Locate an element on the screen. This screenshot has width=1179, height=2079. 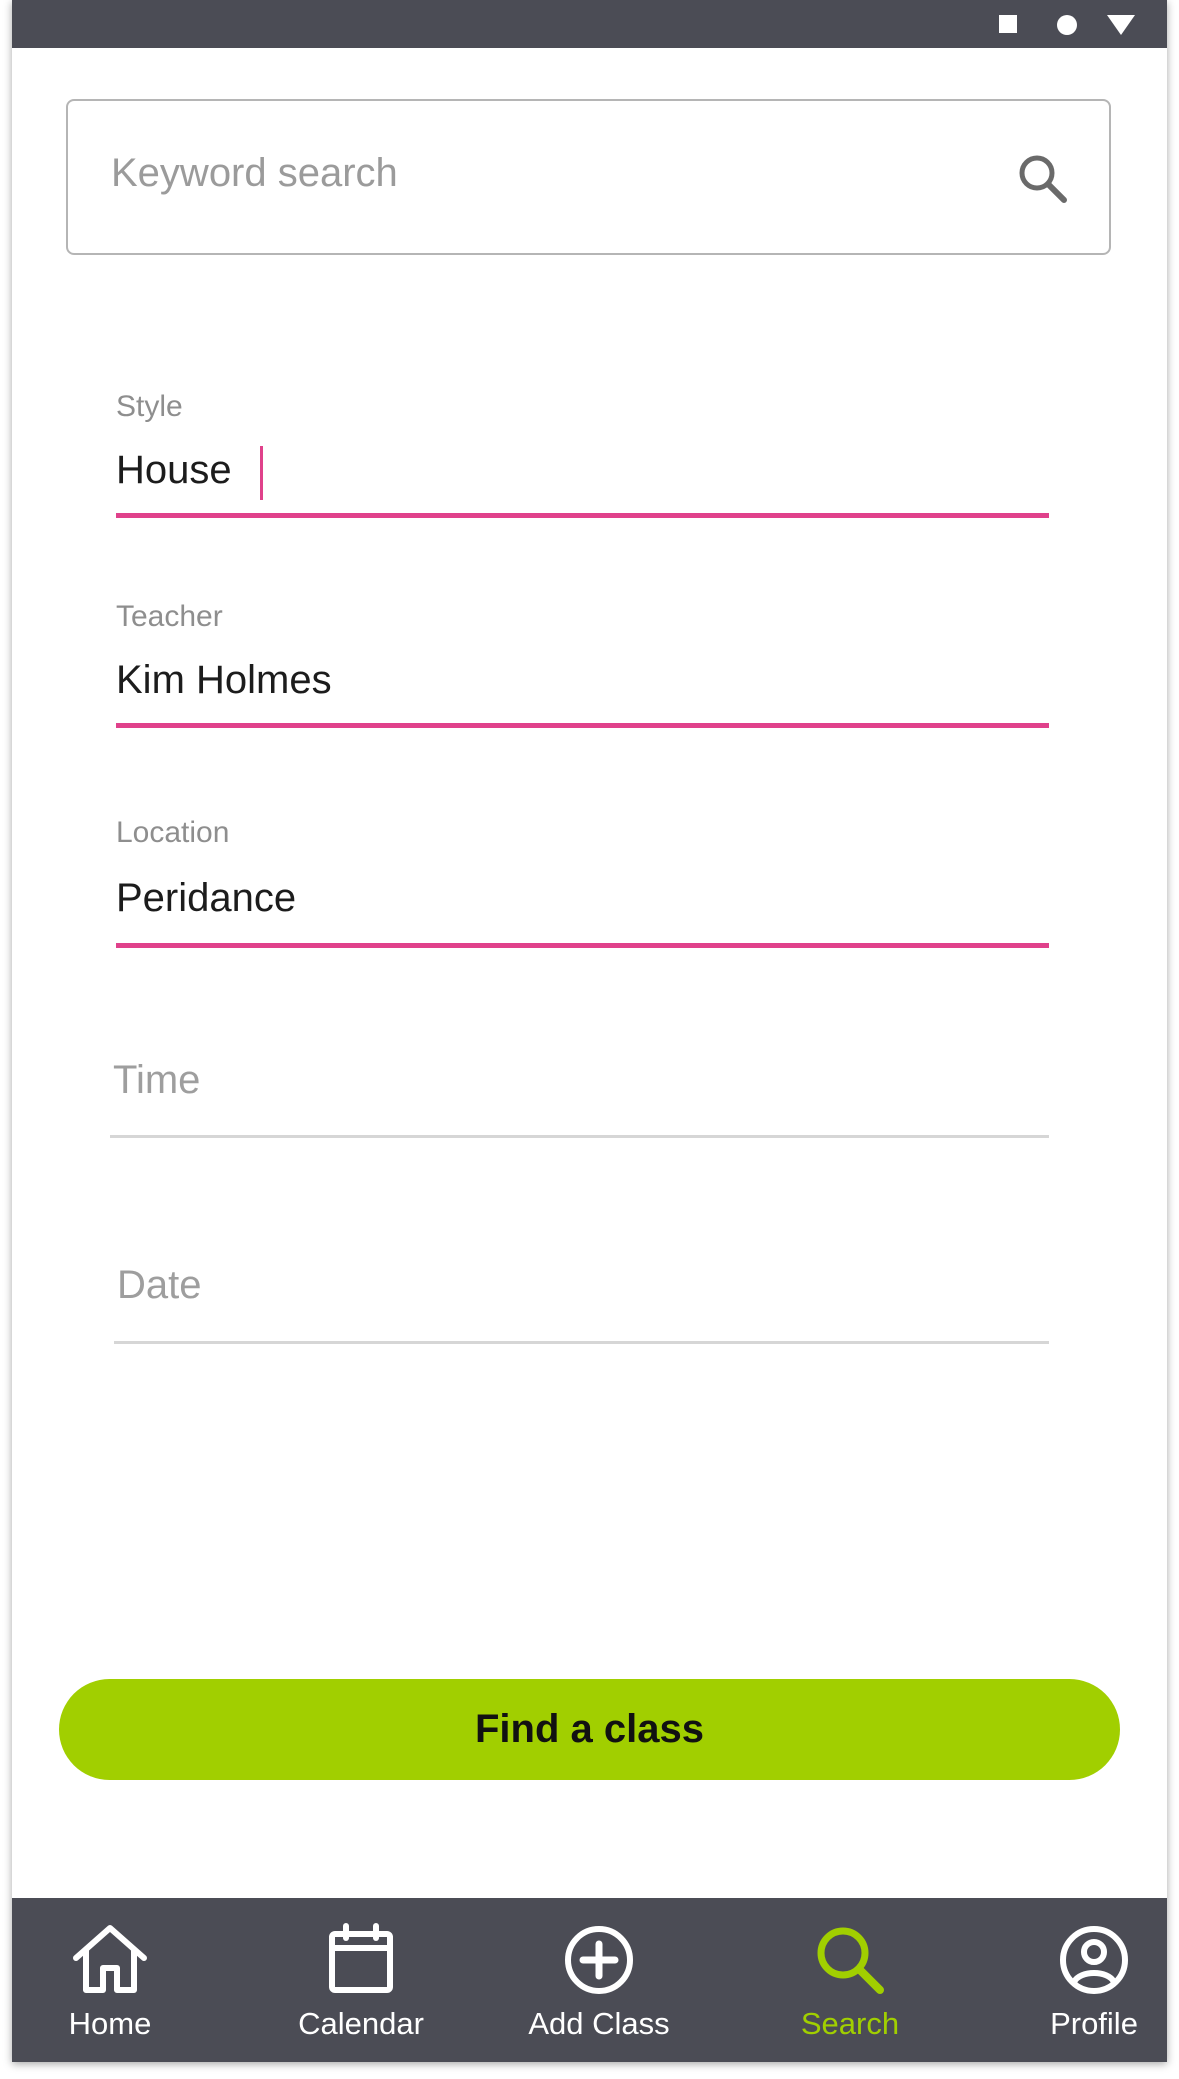
bottom-nav: Home Calendar Add Class Search Profile is located at coordinates (589, 1980).